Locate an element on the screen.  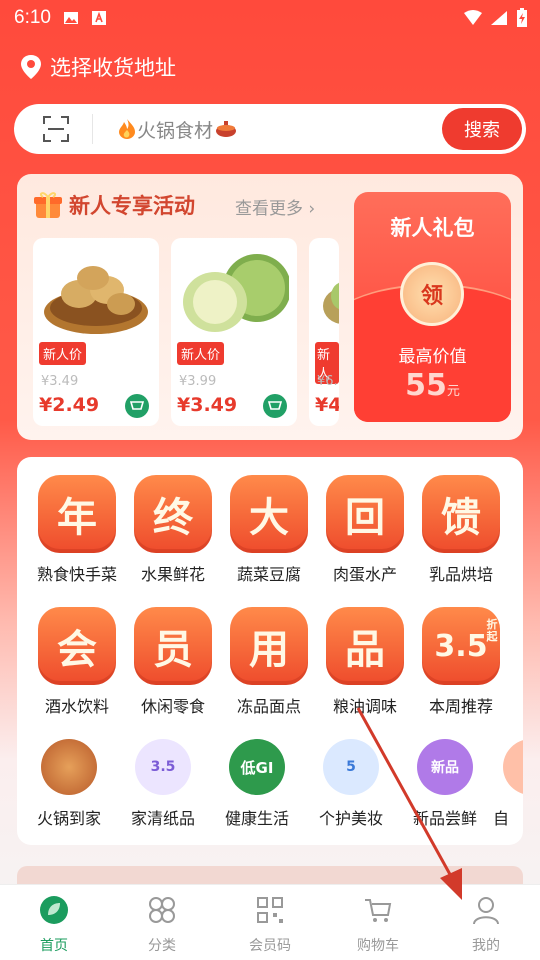
new-user-gift-pack: 新人礼包 领 最高价值 55元 is located at coordinates (432, 307).